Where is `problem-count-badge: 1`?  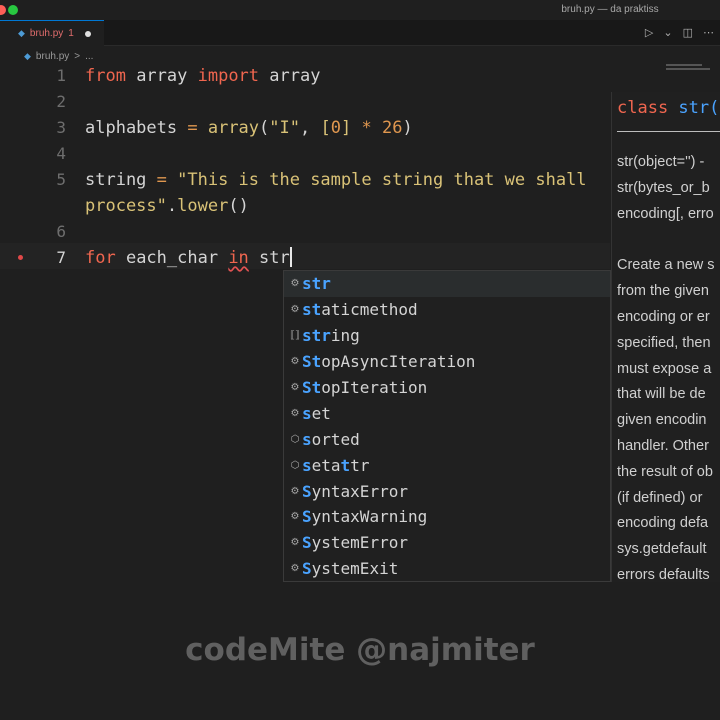 problem-count-badge: 1 is located at coordinates (71, 33).